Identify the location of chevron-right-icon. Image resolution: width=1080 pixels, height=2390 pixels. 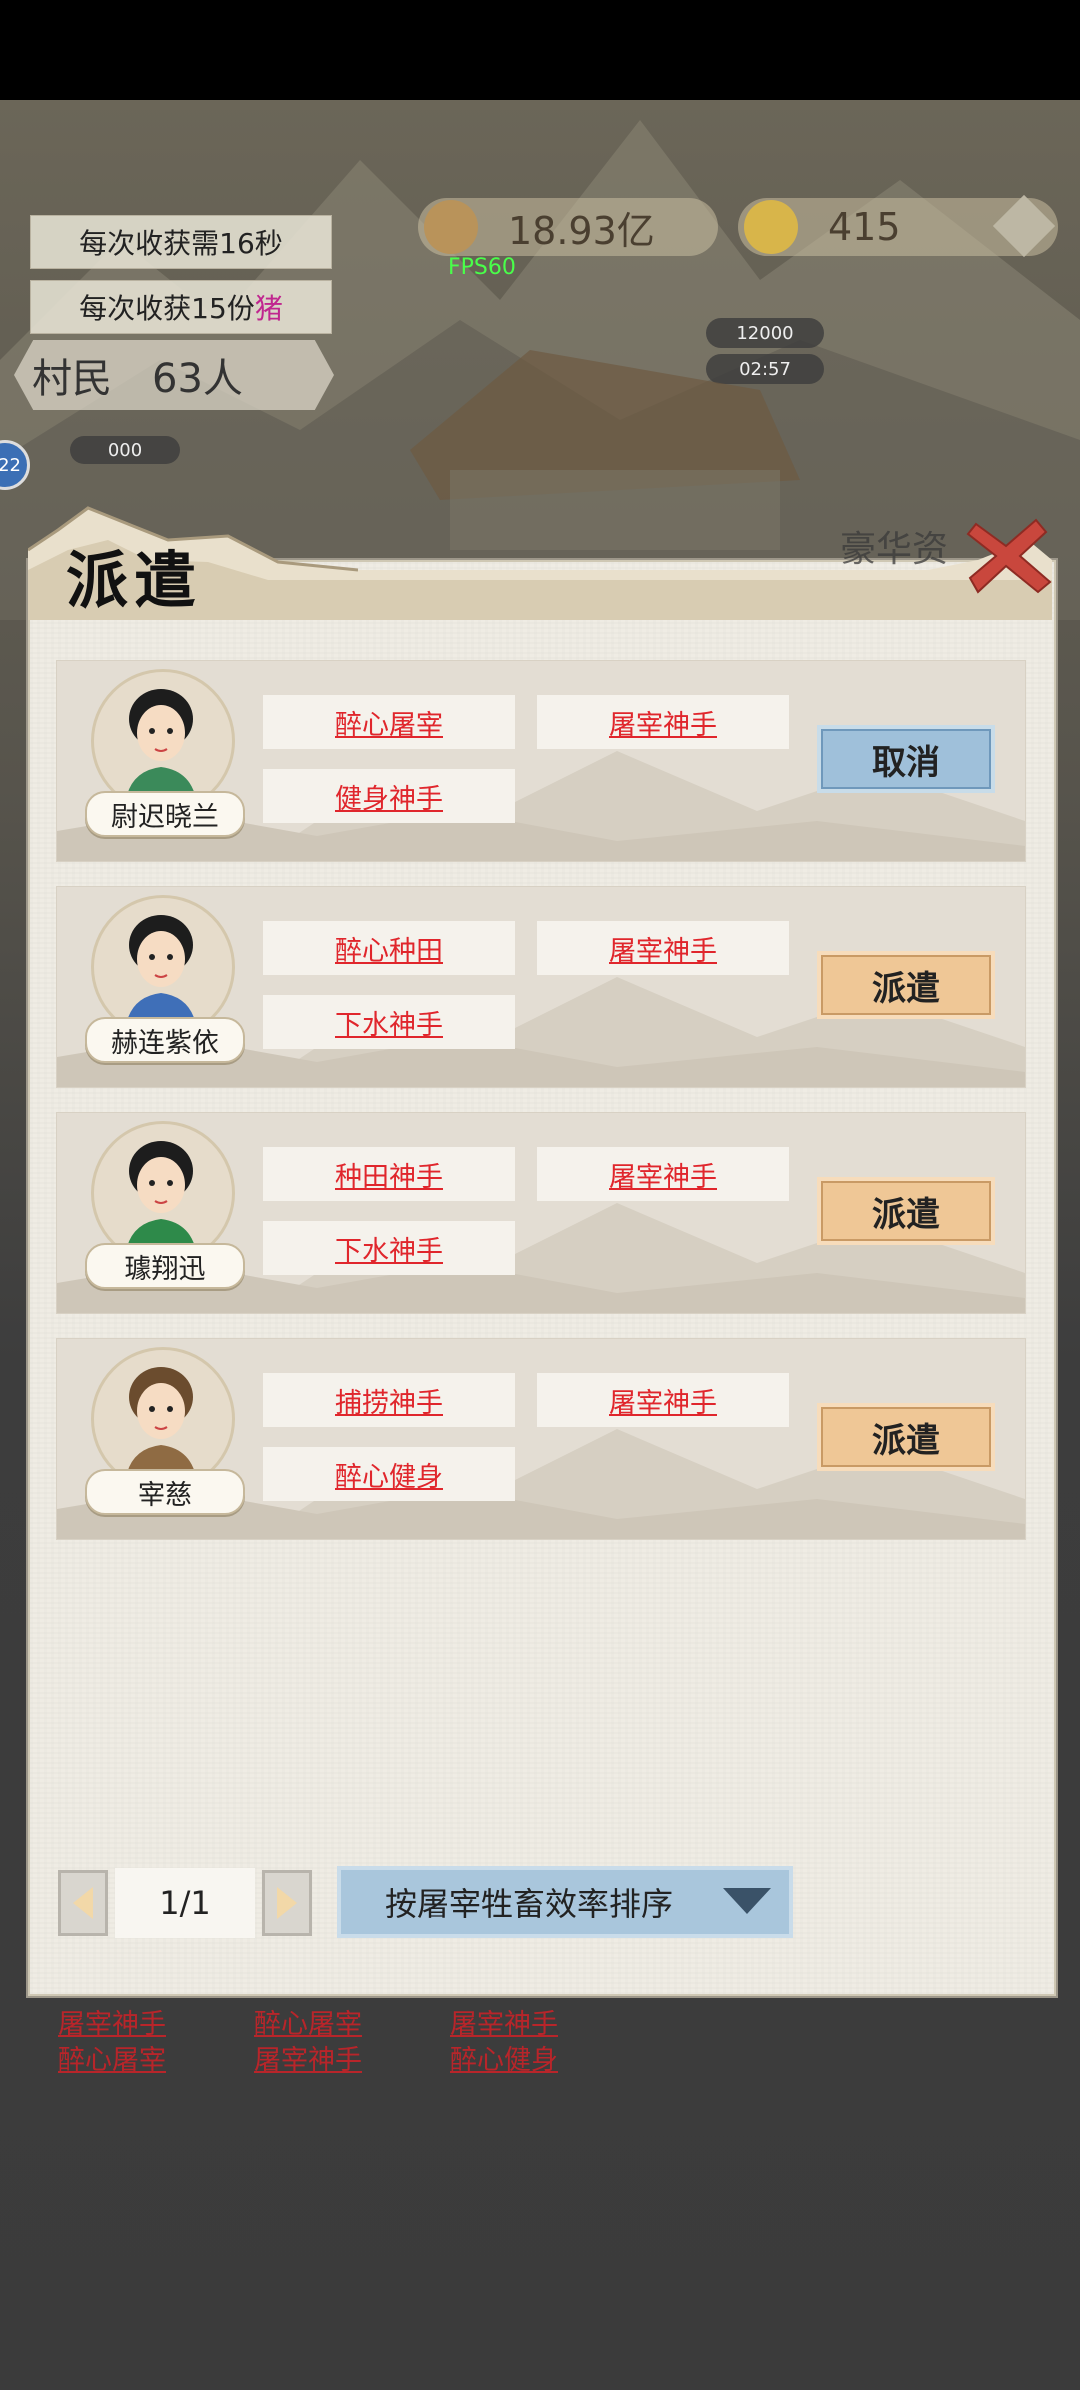
(287, 1903).